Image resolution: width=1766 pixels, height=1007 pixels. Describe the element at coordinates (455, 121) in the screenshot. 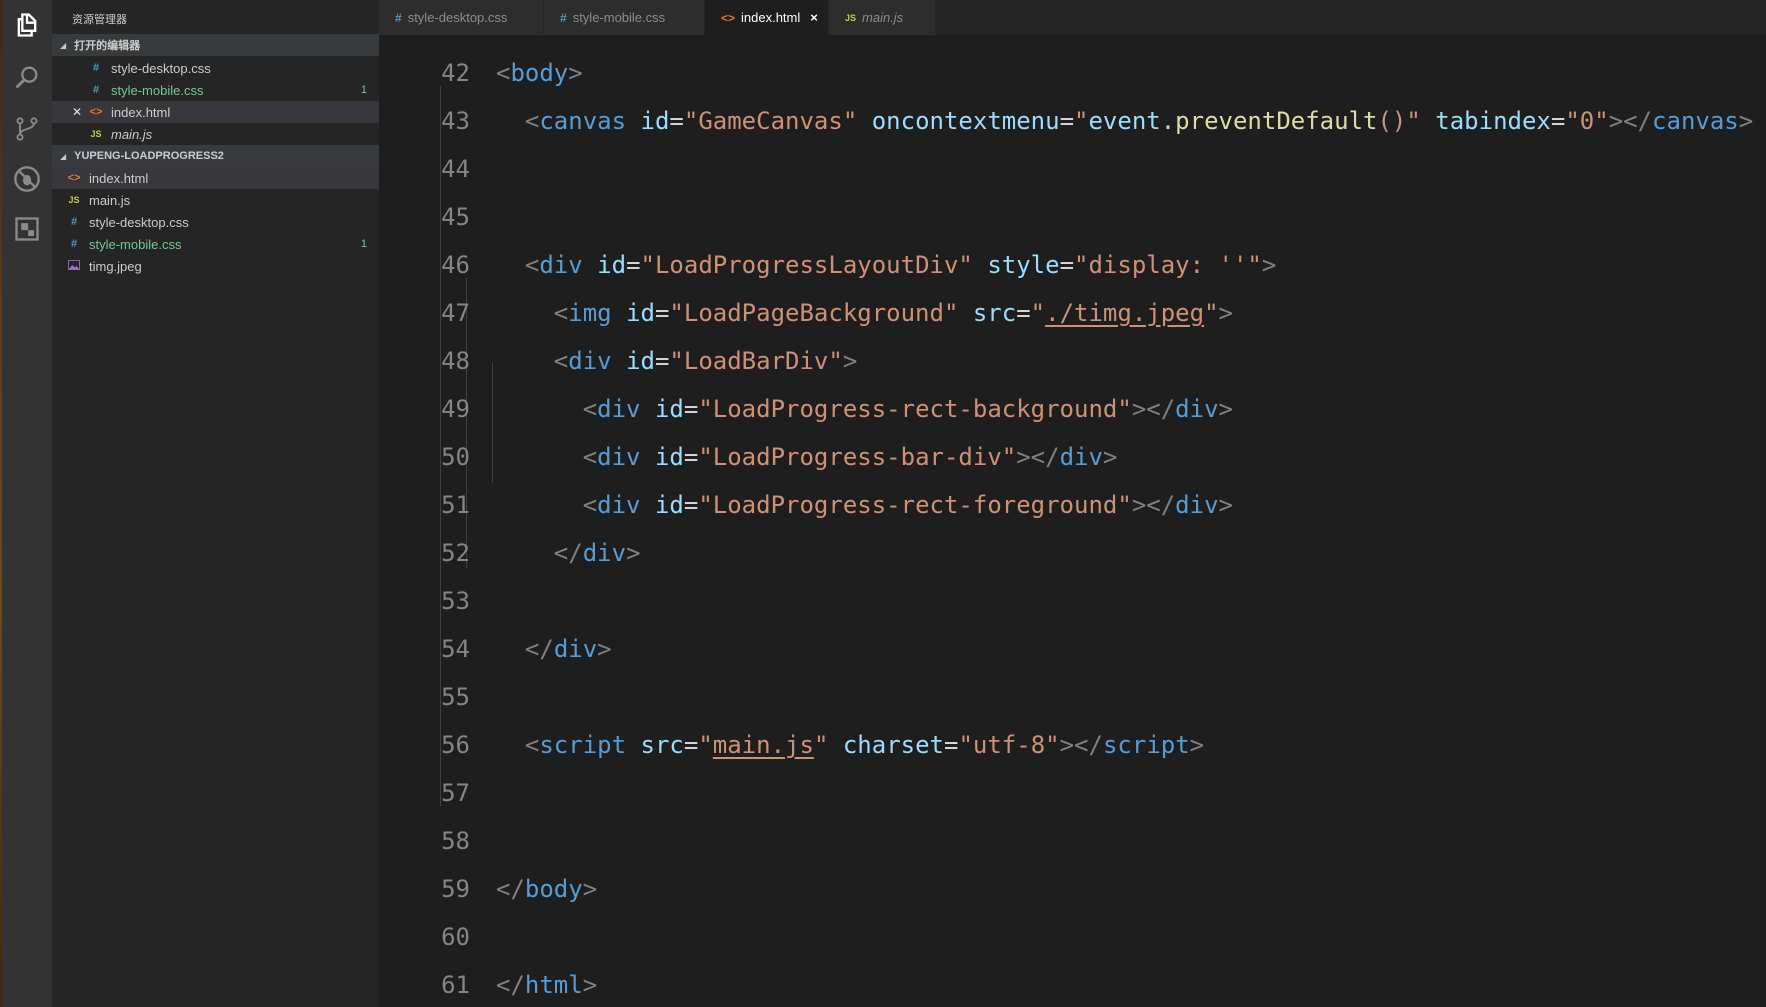

I see `line-number: 43` at that location.